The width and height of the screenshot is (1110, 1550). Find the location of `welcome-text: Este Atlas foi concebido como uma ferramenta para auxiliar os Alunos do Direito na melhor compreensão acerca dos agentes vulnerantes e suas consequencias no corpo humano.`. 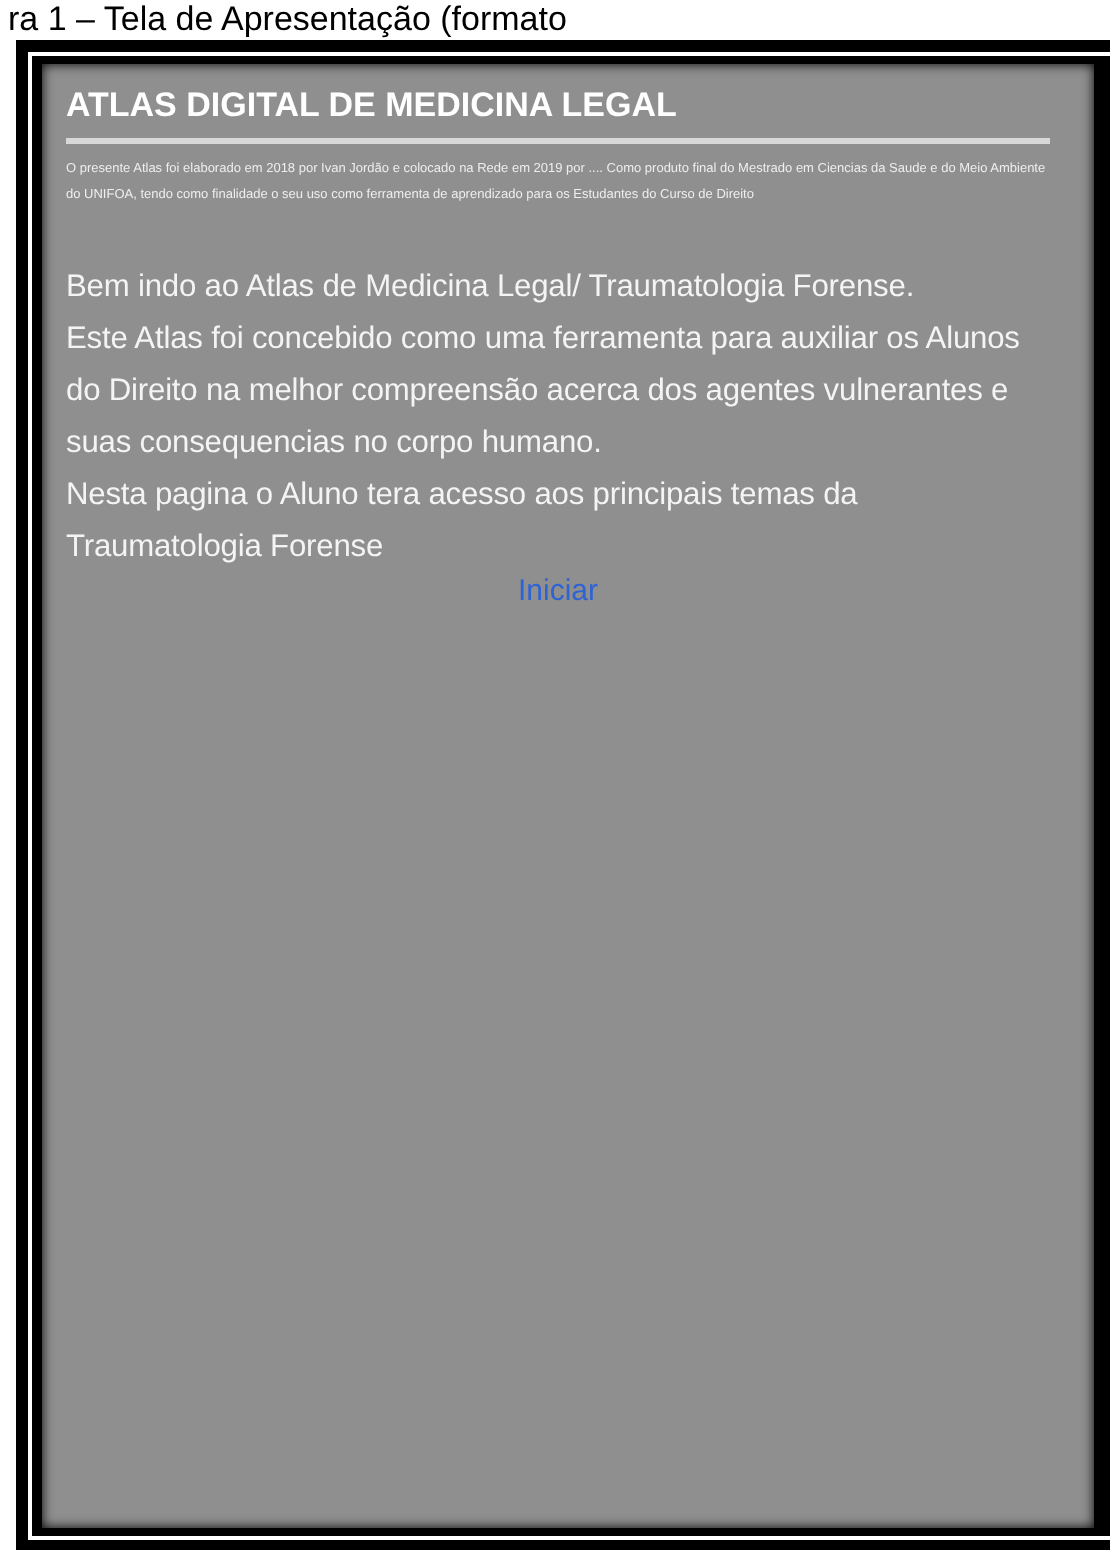

welcome-text: Este Atlas foi concebido como uma ferramenta para auxiliar os Alunos do Direito na melhor compreensão acerca dos agentes vulnerantes e suas consequencias no corpo humano. is located at coordinates (544, 392).